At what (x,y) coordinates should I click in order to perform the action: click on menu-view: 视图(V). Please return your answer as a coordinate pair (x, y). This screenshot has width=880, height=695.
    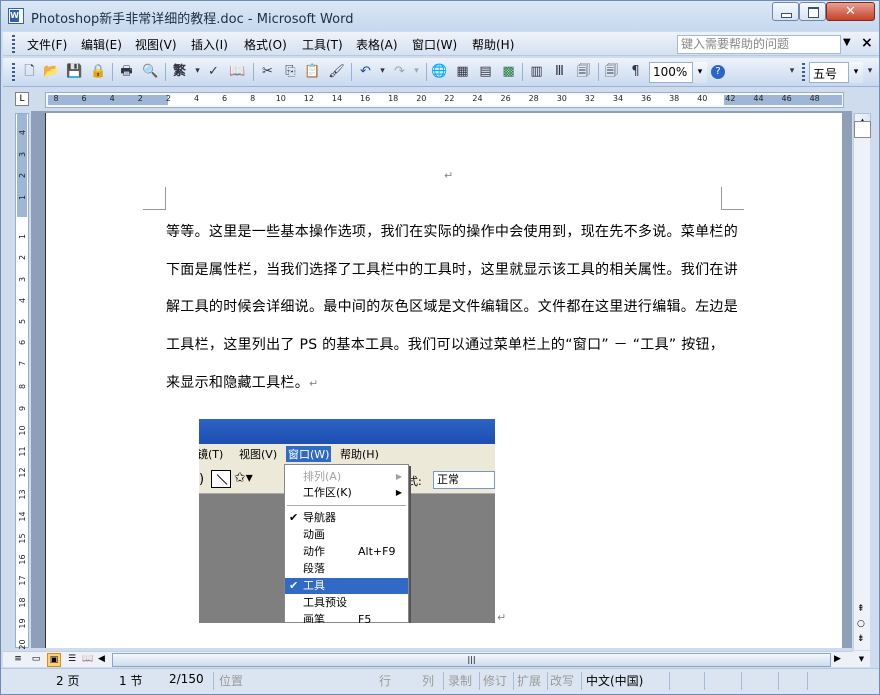
    Looking at the image, I should click on (156, 44).